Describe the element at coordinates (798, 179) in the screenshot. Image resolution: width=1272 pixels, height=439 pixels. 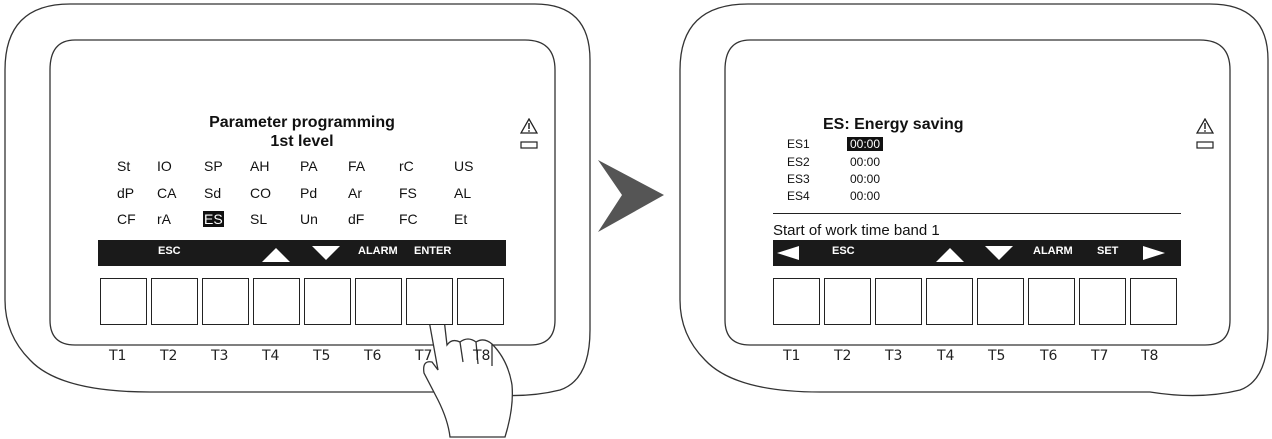
I see `row-label-es3: ES3` at that location.